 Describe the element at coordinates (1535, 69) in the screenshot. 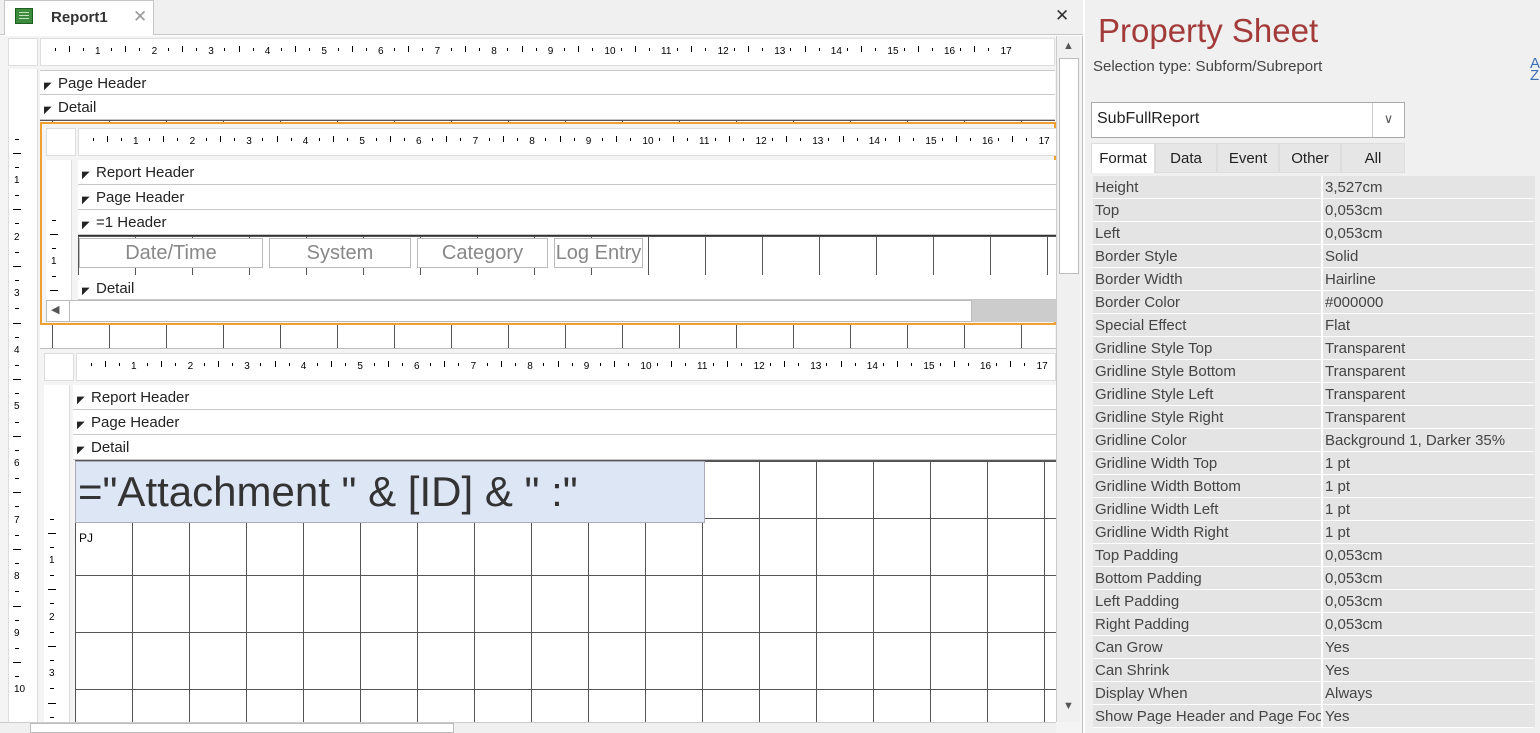

I see `sort-az-icon: A Z` at that location.